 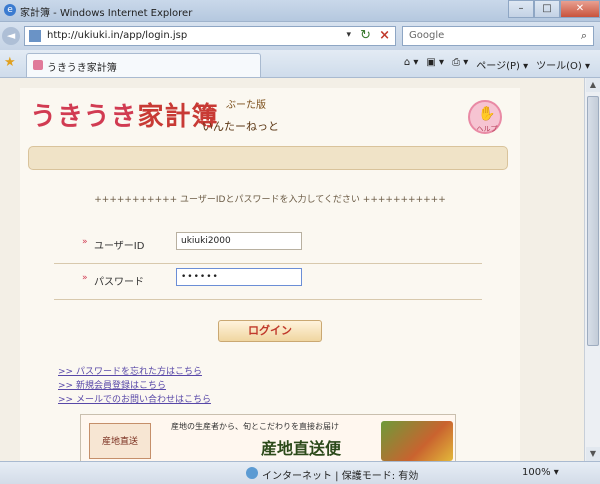 What do you see at coordinates (384, 35) in the screenshot?
I see `stop-icon: ×` at bounding box center [384, 35].